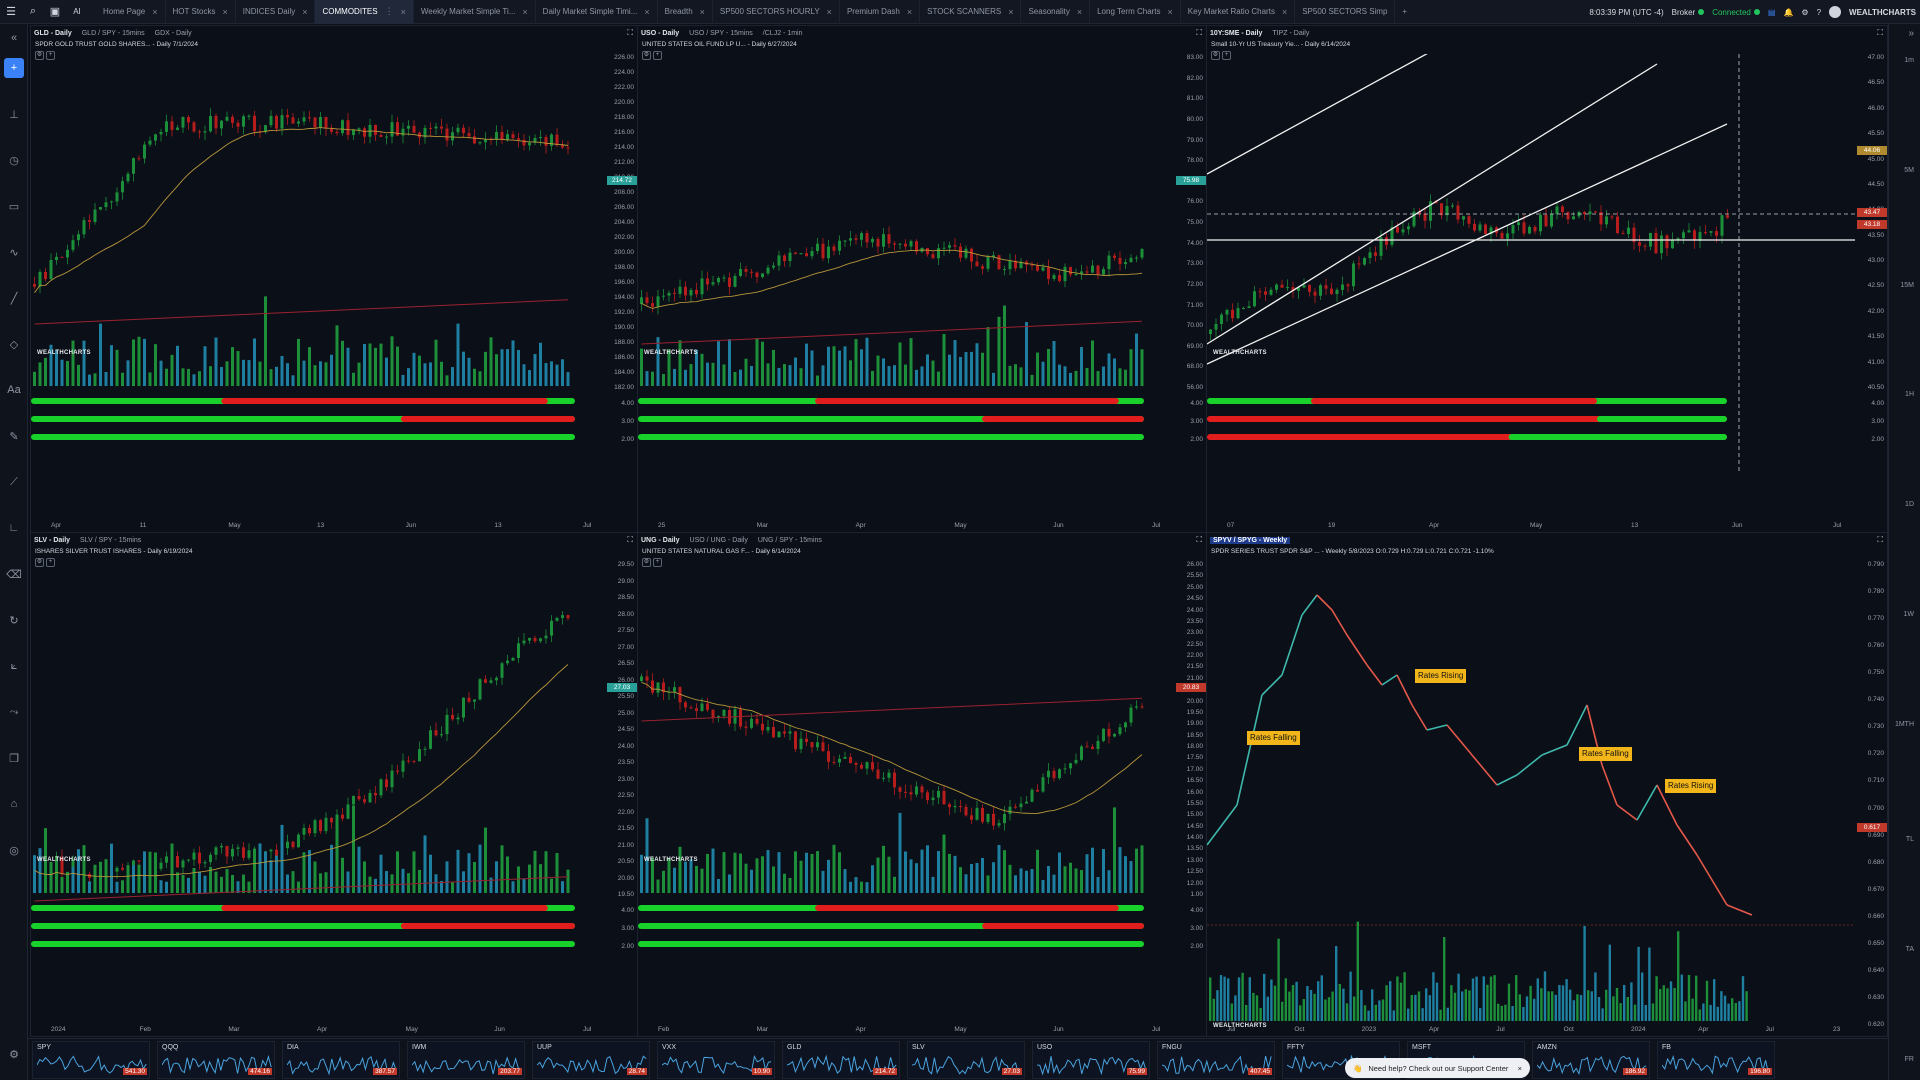 This screenshot has height=1080, width=1920. I want to click on magnet-icon: ↻, so click(14, 620).